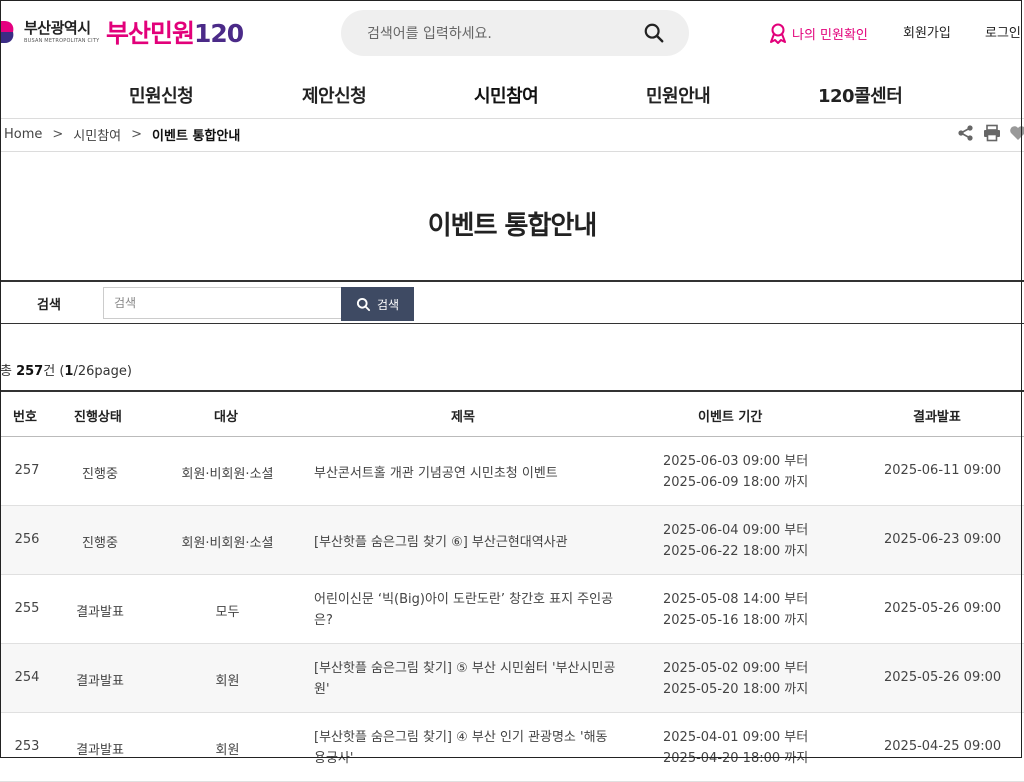 This screenshot has height=782, width=1024. I want to click on result-count-number: 257, so click(30, 371).